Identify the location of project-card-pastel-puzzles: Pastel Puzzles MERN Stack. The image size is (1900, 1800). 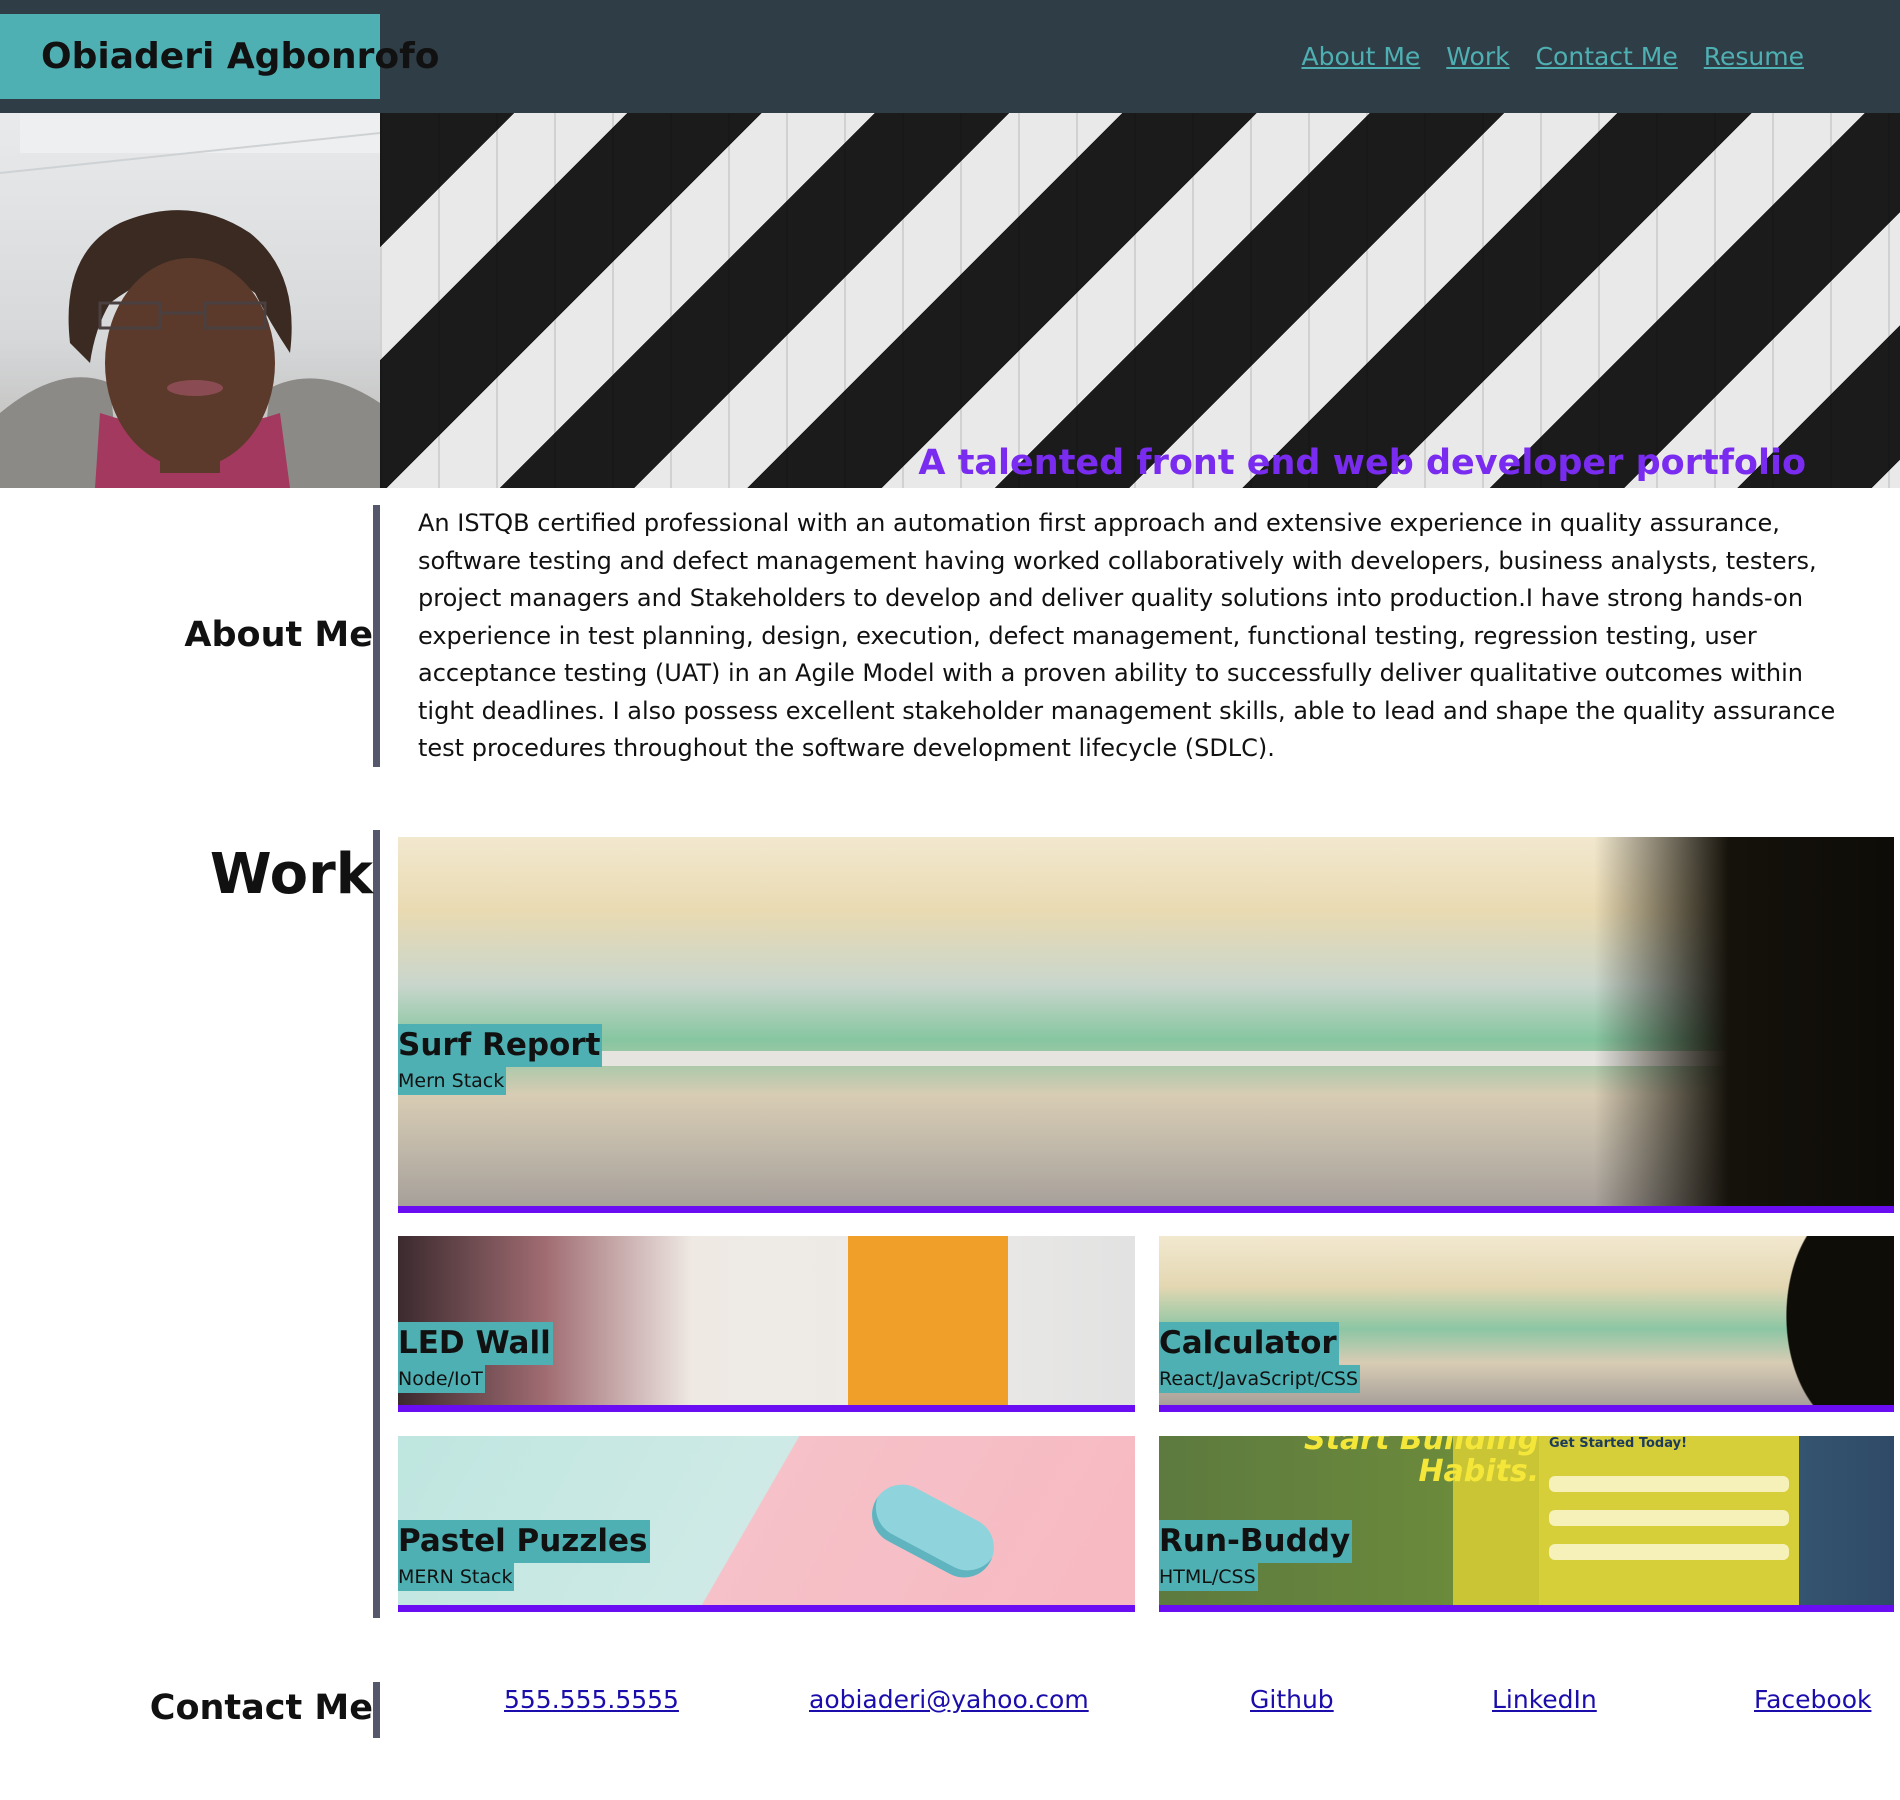
(766, 1524).